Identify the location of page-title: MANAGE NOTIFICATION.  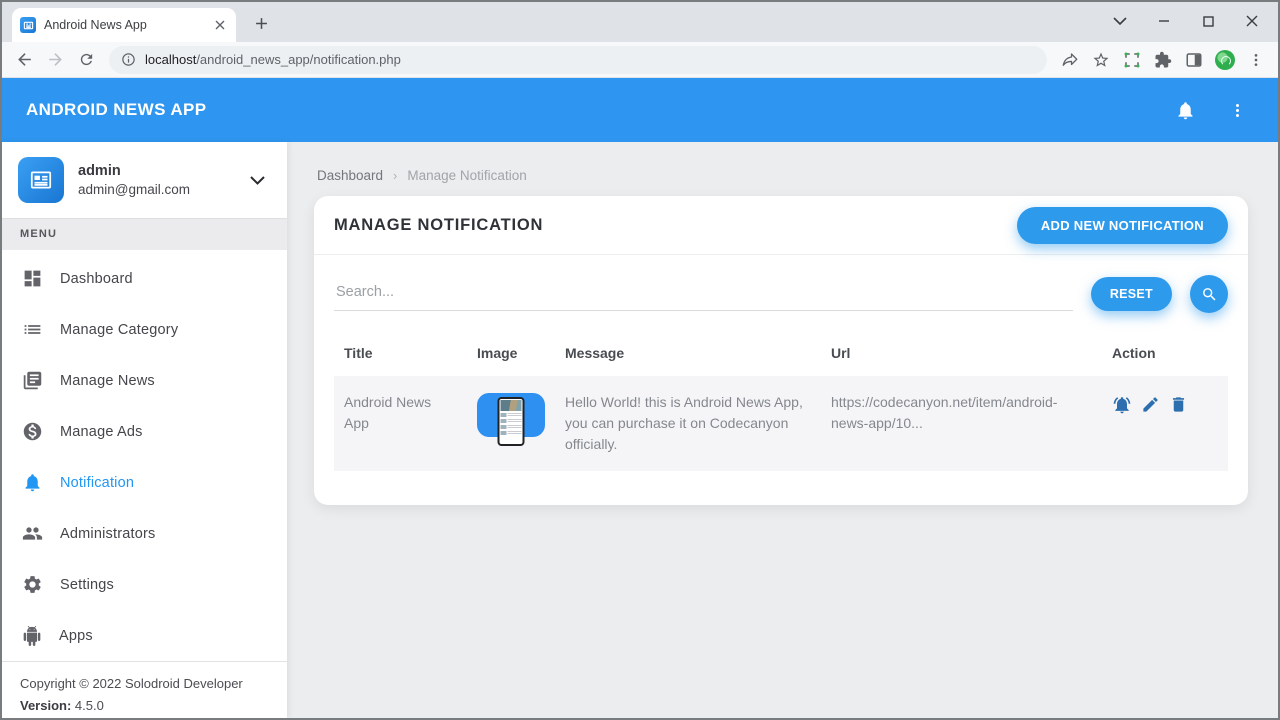
(439, 224).